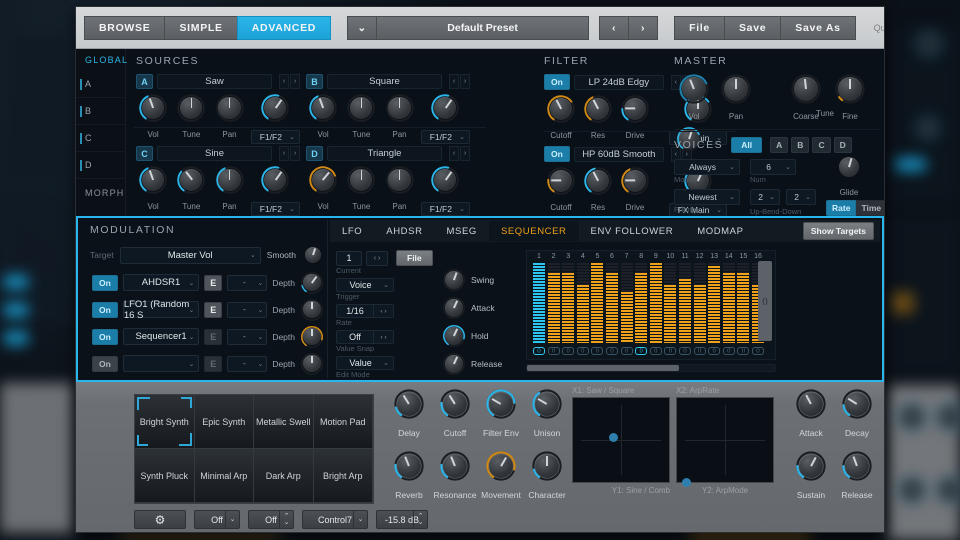 The width and height of the screenshot is (960, 540). Describe the element at coordinates (402, 519) in the screenshot. I see `perform-snap-vol-select: -15.8 dB ⌃ ⌄` at that location.